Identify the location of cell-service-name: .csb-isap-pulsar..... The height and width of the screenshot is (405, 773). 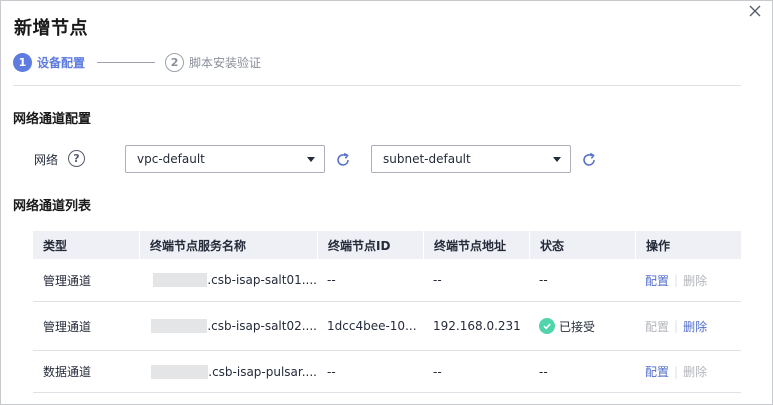
(228, 371).